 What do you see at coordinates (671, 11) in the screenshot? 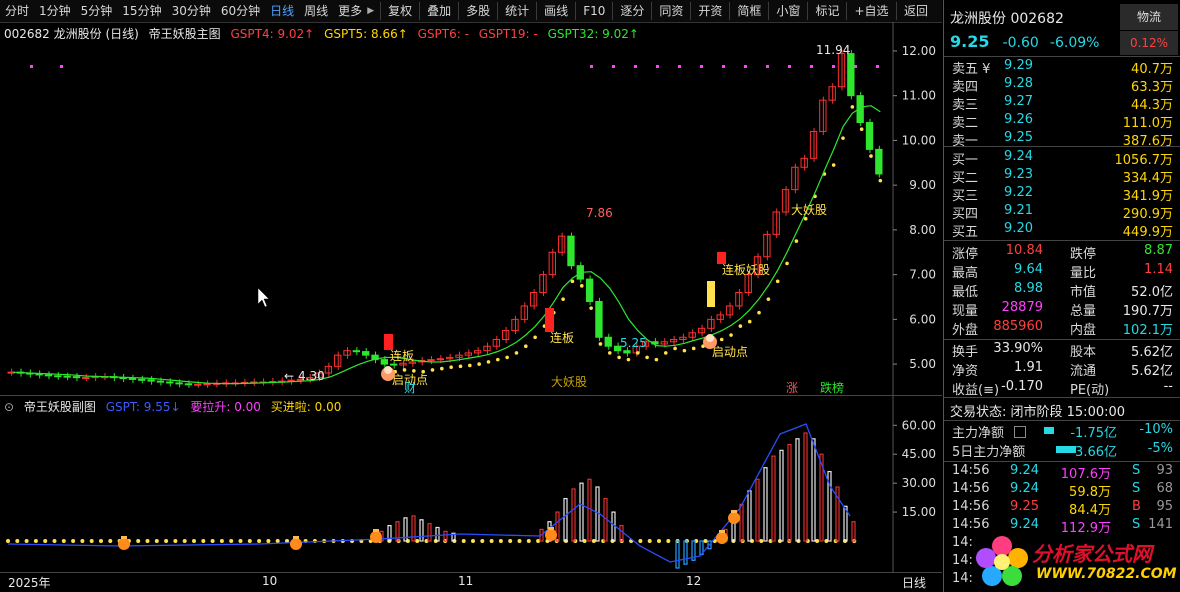
I see `toolbar-item-16: 同资` at bounding box center [671, 11].